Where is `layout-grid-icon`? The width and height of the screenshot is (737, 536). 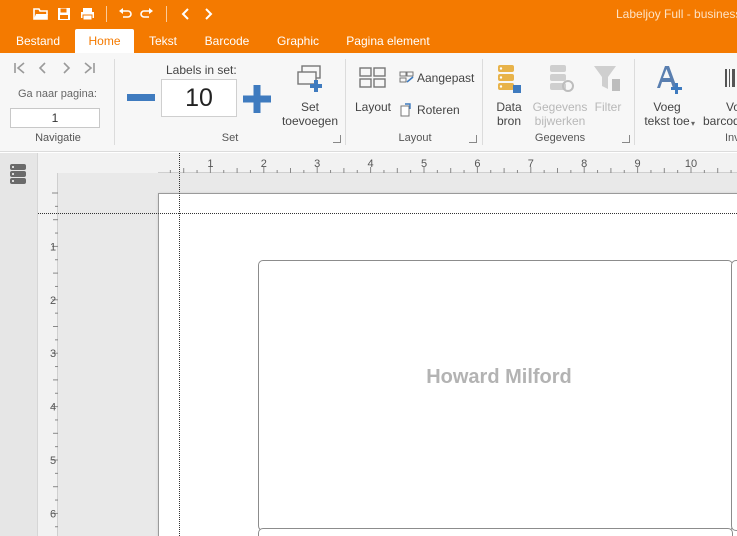 layout-grid-icon is located at coordinates (373, 78).